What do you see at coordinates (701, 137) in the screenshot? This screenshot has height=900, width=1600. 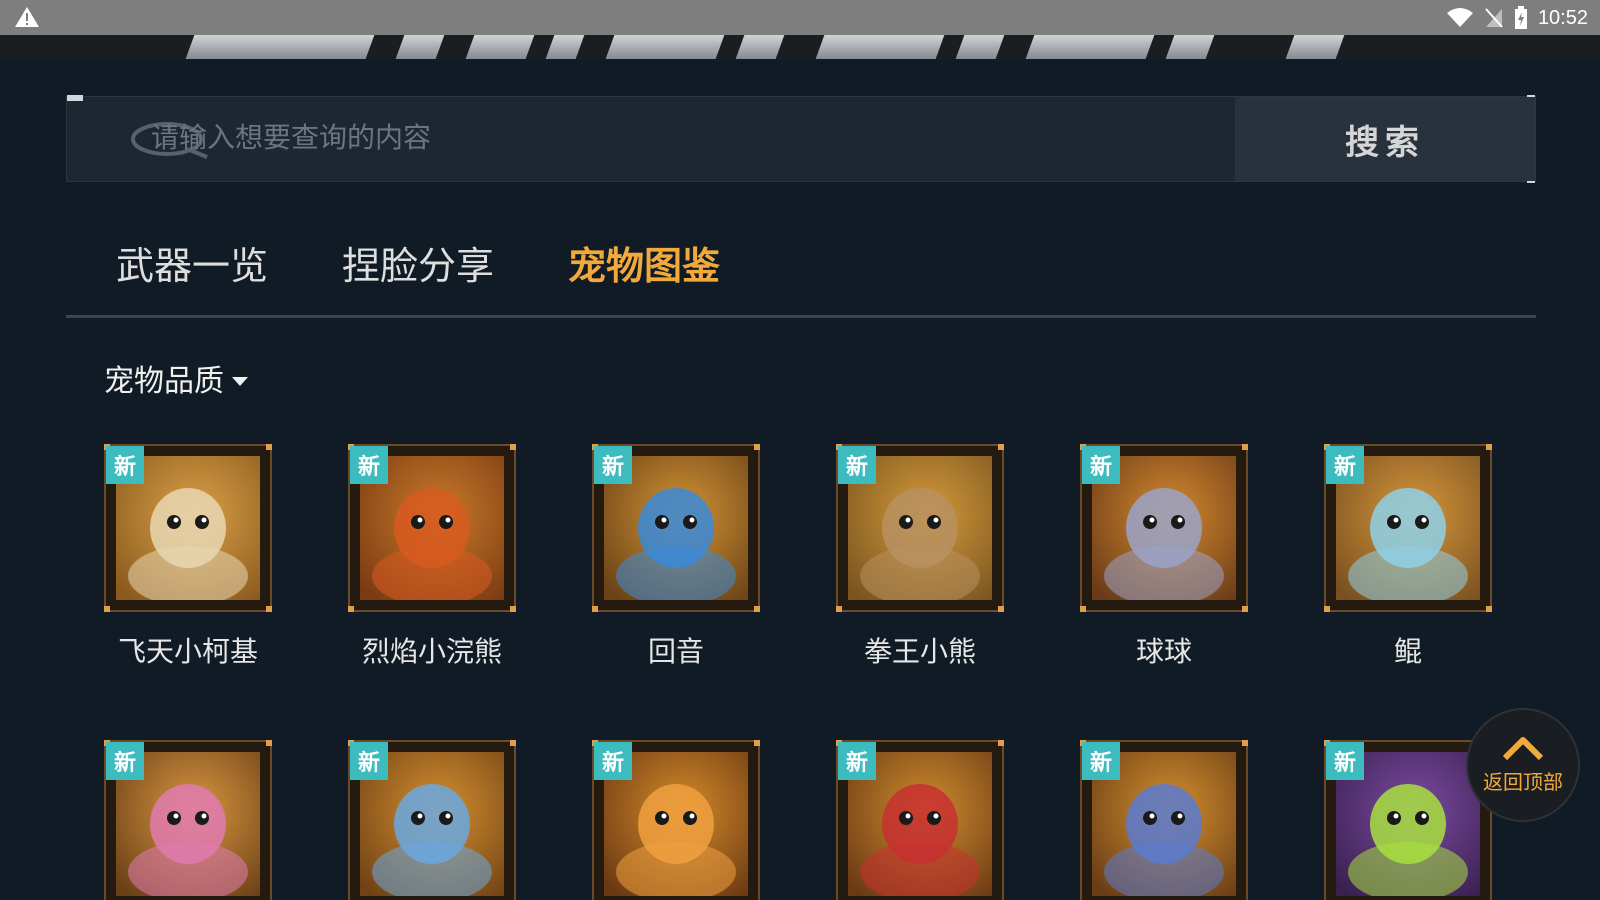 I see `search-input` at bounding box center [701, 137].